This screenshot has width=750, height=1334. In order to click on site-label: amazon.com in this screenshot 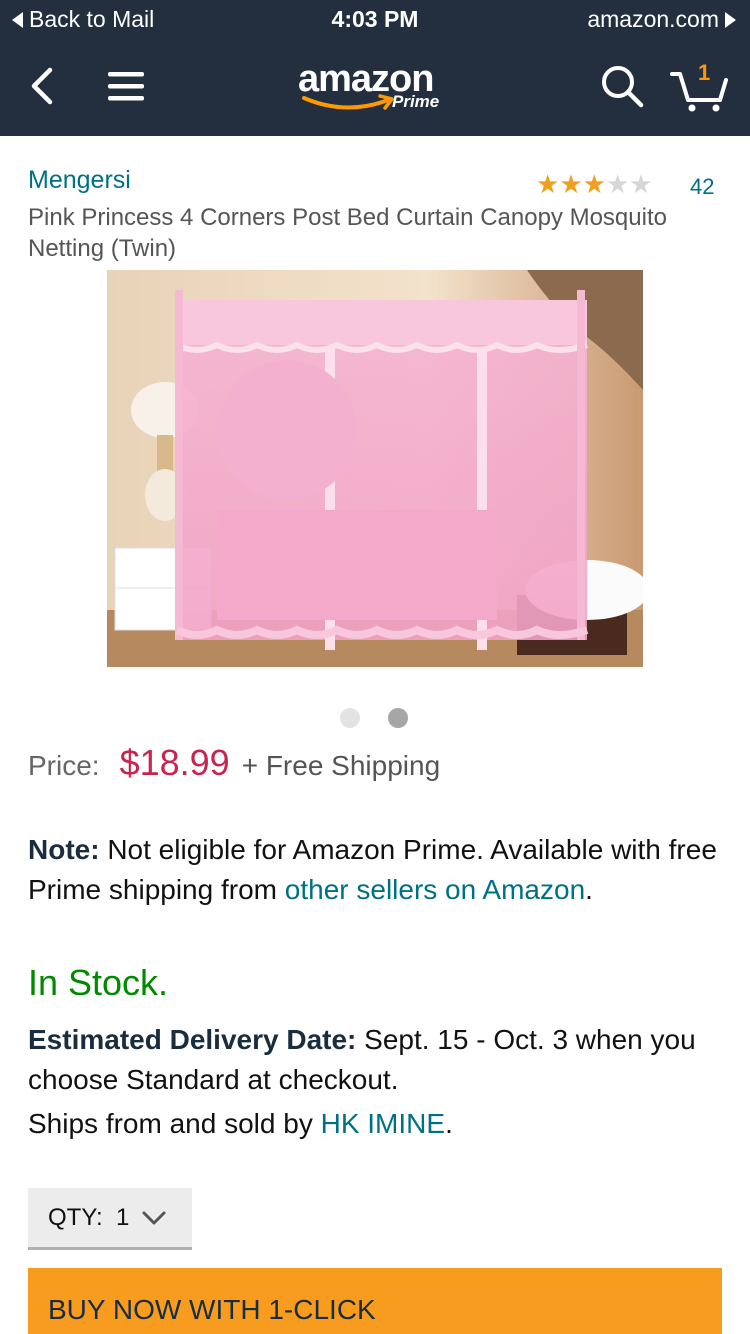, I will do `click(653, 19)`.